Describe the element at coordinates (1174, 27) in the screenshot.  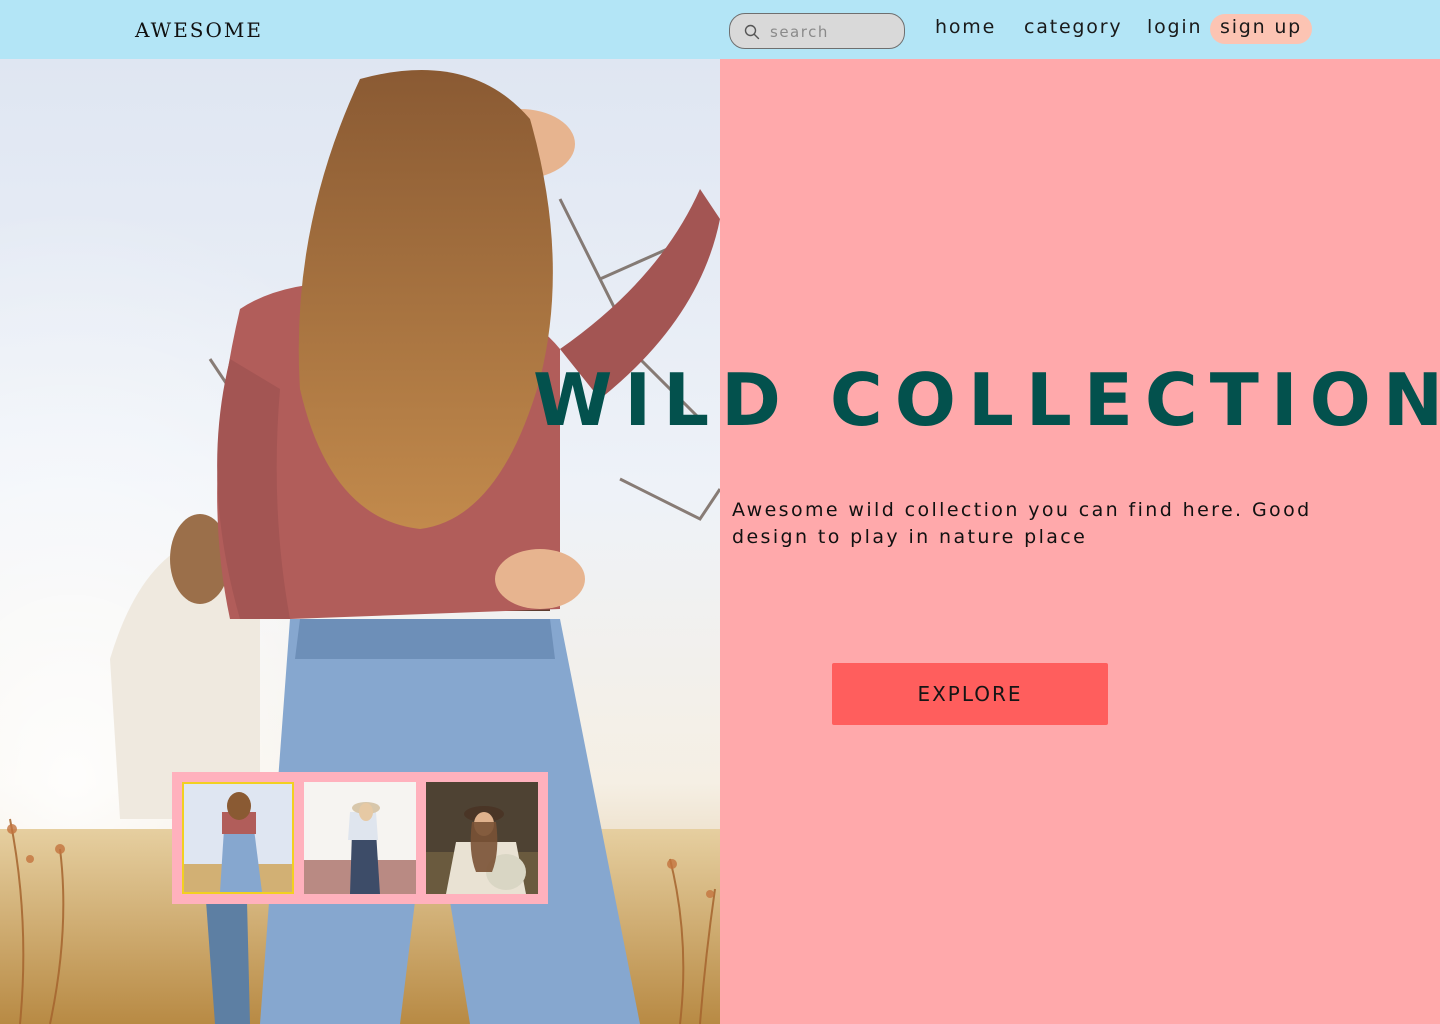
I see `nav-login-link: login` at that location.